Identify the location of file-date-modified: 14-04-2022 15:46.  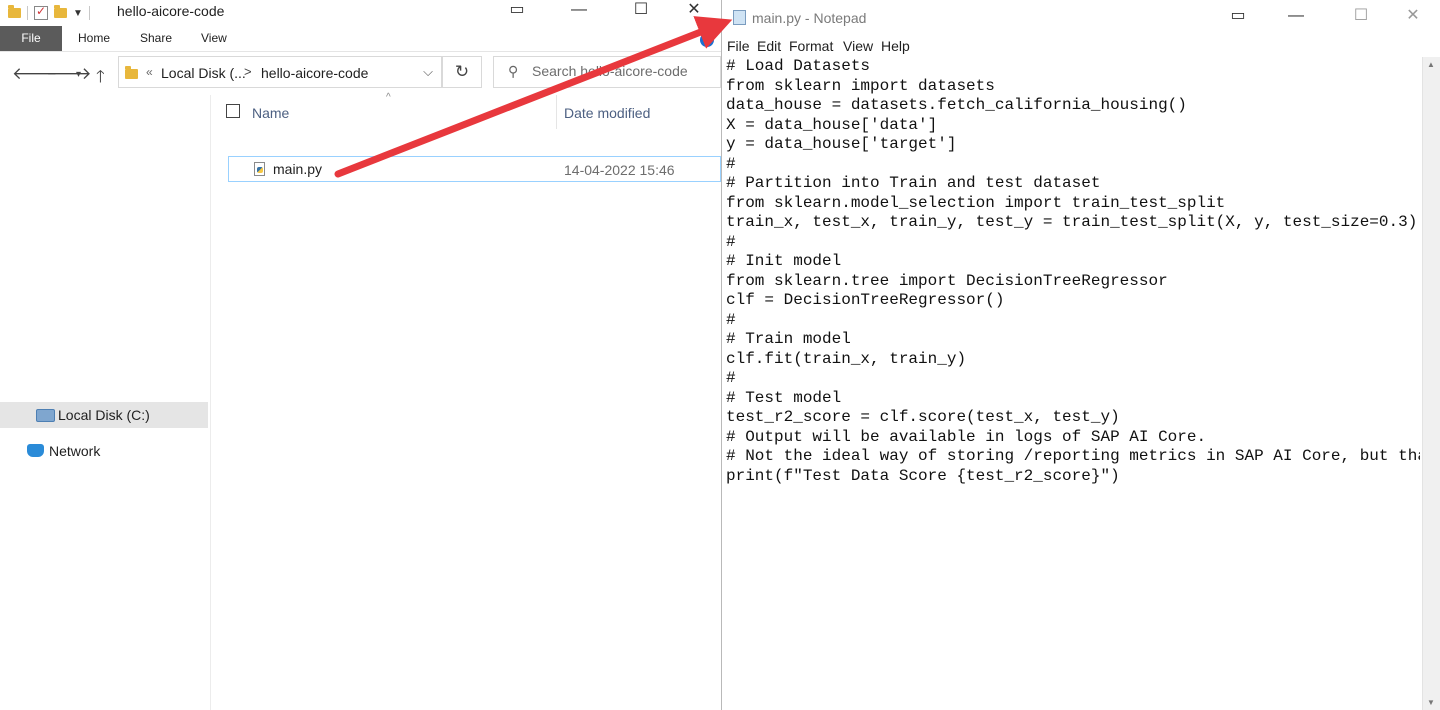
(619, 170).